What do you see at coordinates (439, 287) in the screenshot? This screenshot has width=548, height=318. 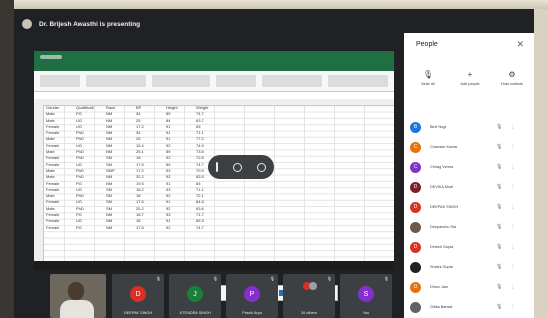 I see `participant-name: Dhruv Jain` at bounding box center [439, 287].